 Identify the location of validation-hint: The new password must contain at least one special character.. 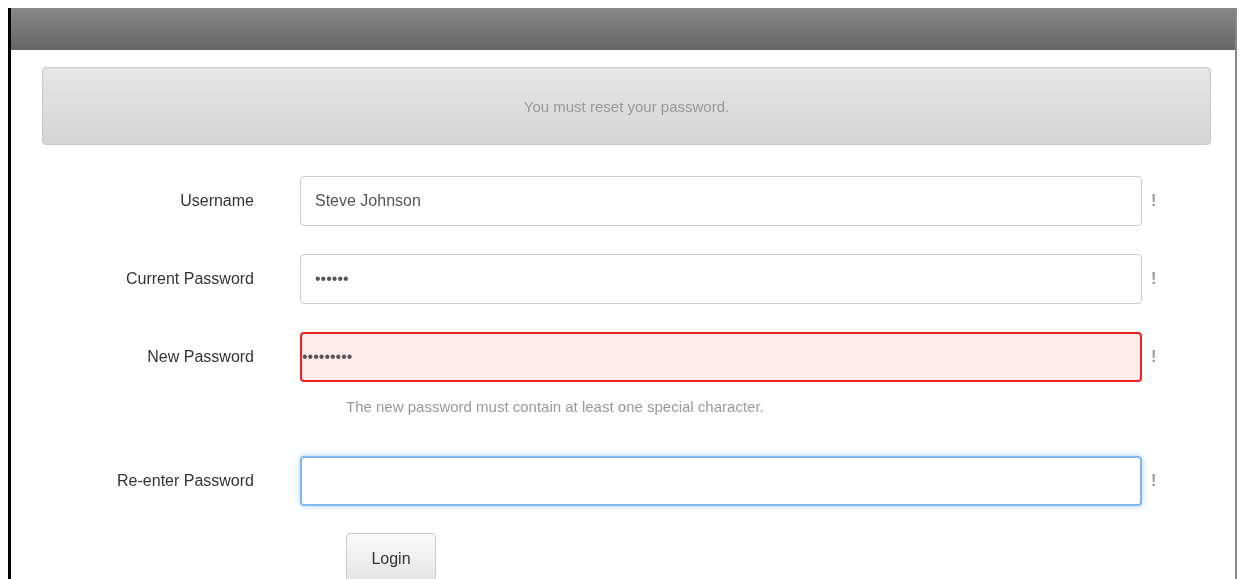
(555, 406).